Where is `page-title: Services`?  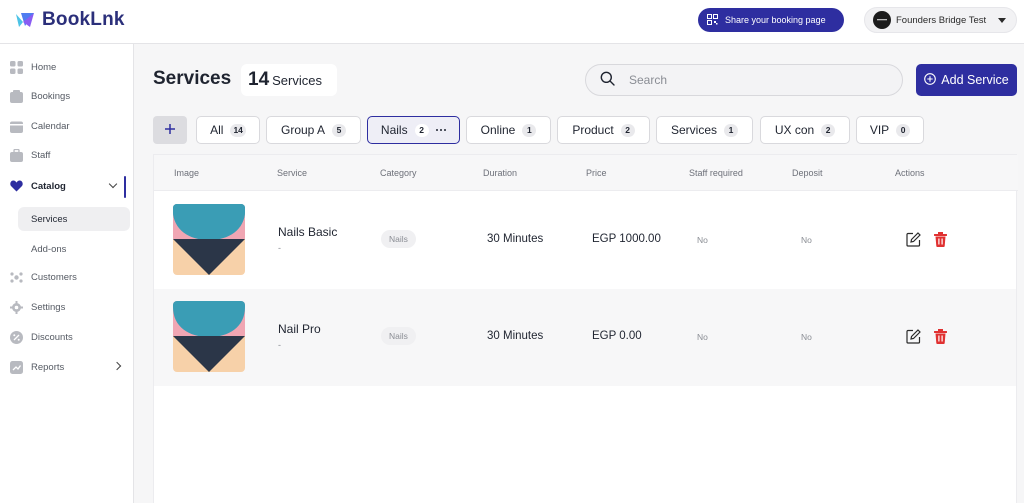
page-title: Services is located at coordinates (192, 78).